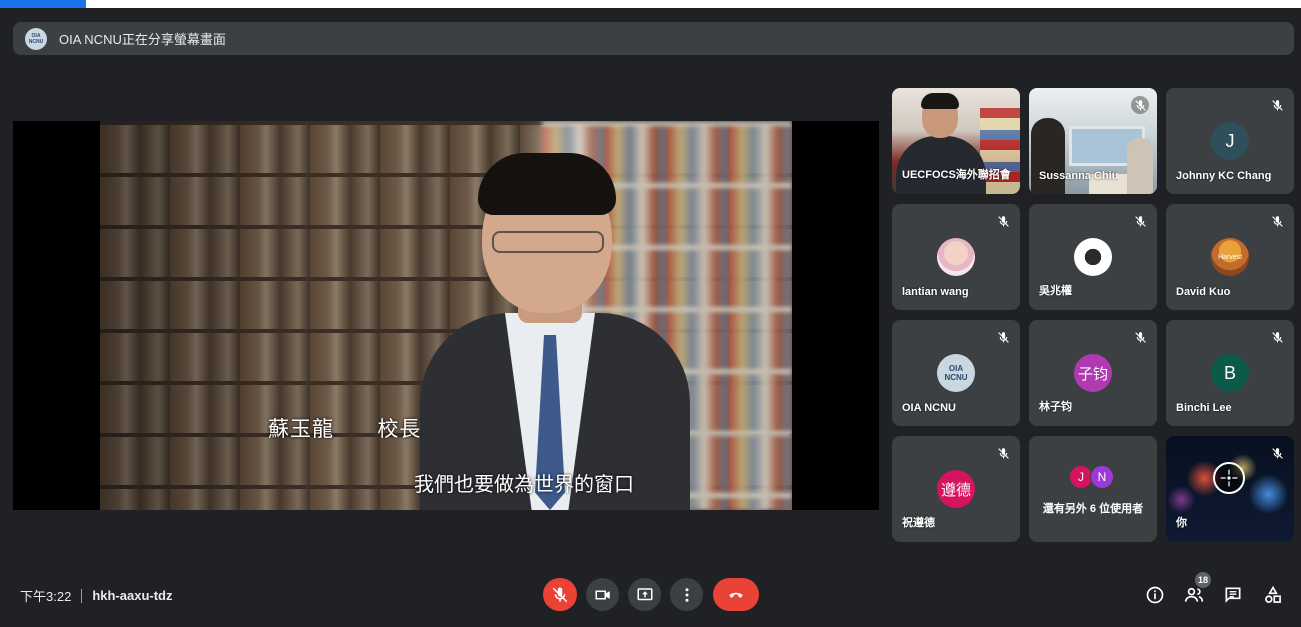 The height and width of the screenshot is (627, 1301). I want to click on avatar: B, so click(1230, 373).